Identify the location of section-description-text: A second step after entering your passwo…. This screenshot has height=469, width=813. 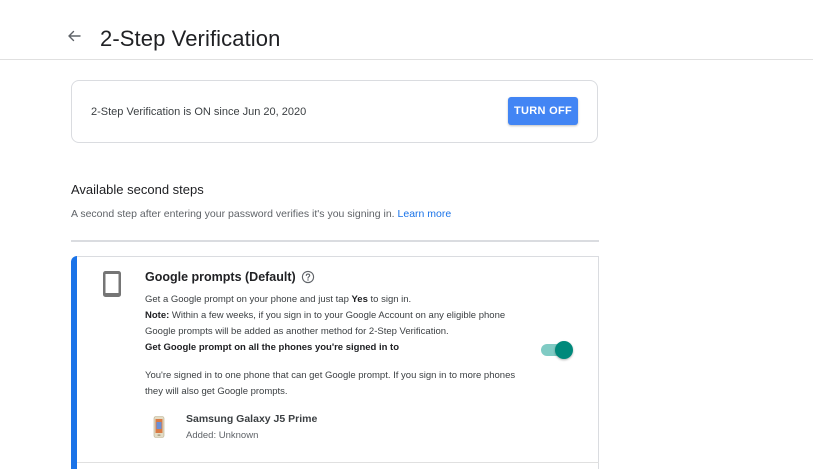
(233, 214).